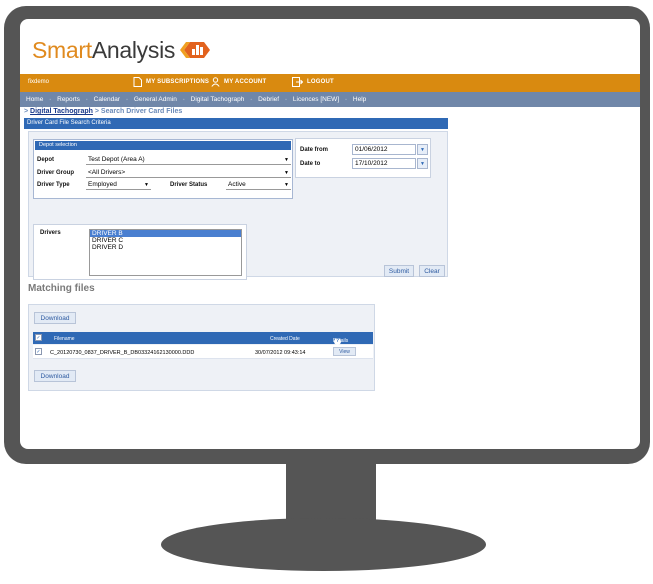  Describe the element at coordinates (188, 173) in the screenshot. I see `driver-group-select: <All Drivers> ▼` at that location.